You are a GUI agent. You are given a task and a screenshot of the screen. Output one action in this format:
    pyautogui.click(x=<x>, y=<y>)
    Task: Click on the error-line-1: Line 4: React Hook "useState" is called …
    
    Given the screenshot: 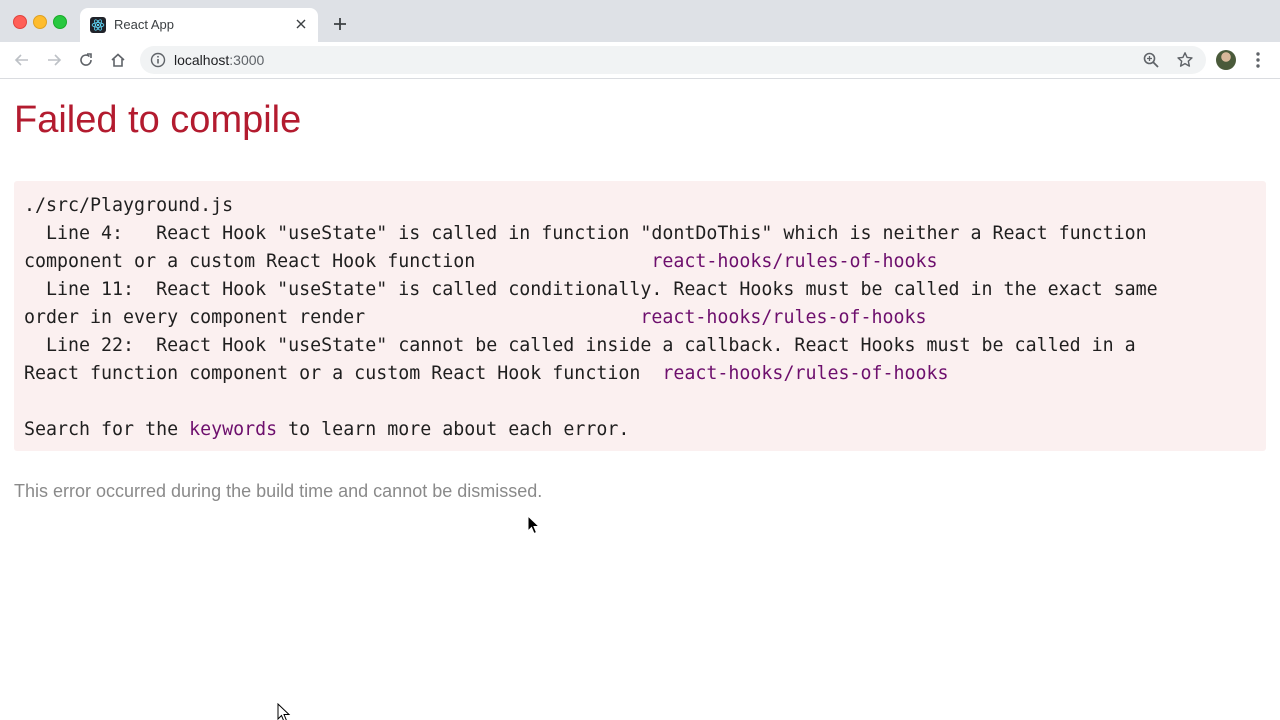 What is the action you would take?
    pyautogui.click(x=585, y=233)
    